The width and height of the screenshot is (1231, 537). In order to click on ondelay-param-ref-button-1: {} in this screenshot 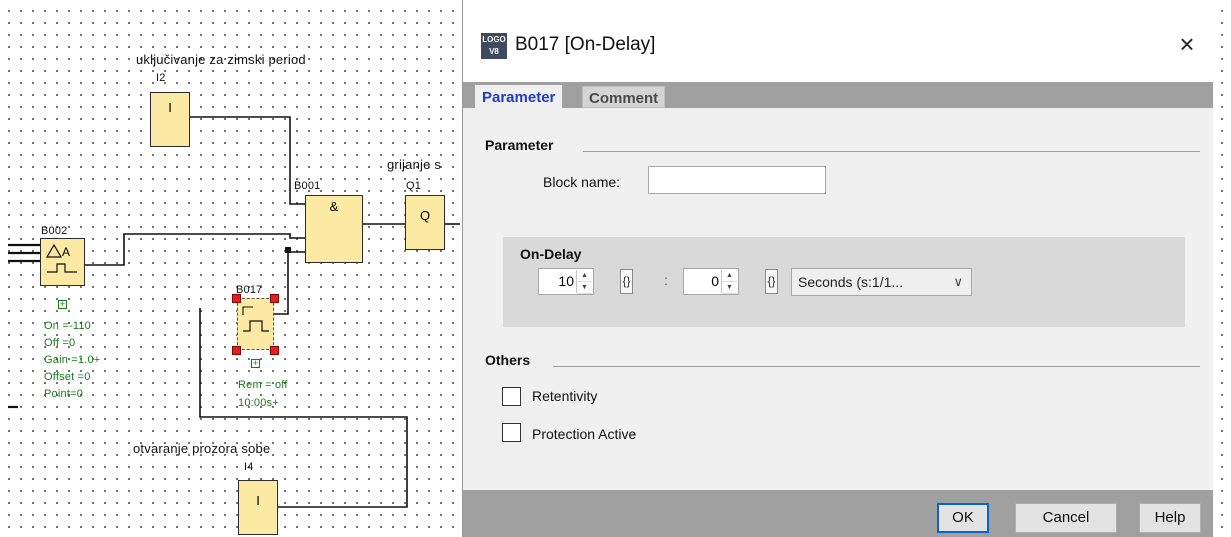, I will do `click(626, 281)`.